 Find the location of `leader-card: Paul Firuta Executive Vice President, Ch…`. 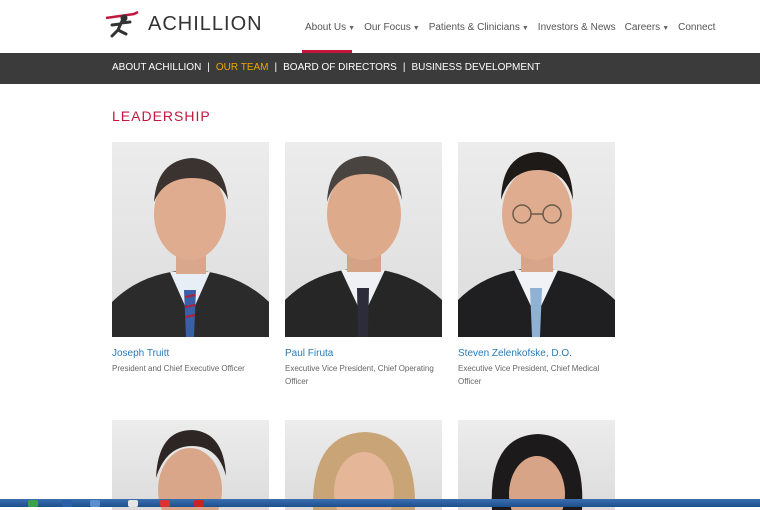

leader-card: Paul Firuta Executive Vice President, Ch… is located at coordinates (363, 265).